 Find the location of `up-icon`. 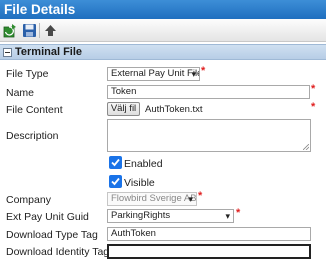

up-icon is located at coordinates (50, 30).